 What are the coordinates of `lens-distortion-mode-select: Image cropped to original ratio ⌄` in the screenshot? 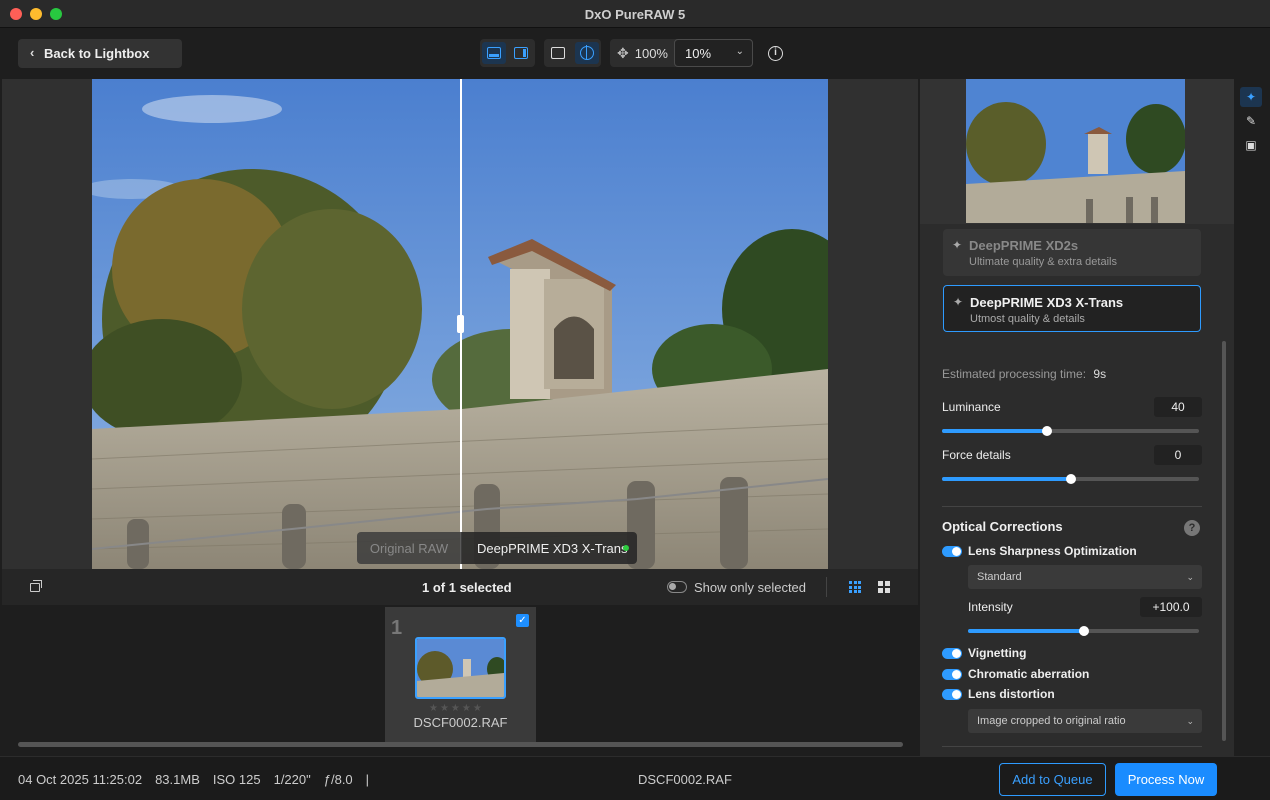 It's located at (1085, 721).